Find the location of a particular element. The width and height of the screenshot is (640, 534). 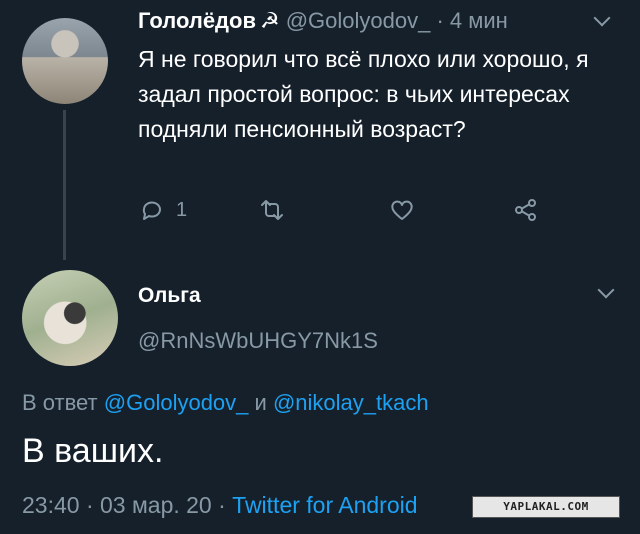

watermark: YAPLAKAL.COM is located at coordinates (546, 507).